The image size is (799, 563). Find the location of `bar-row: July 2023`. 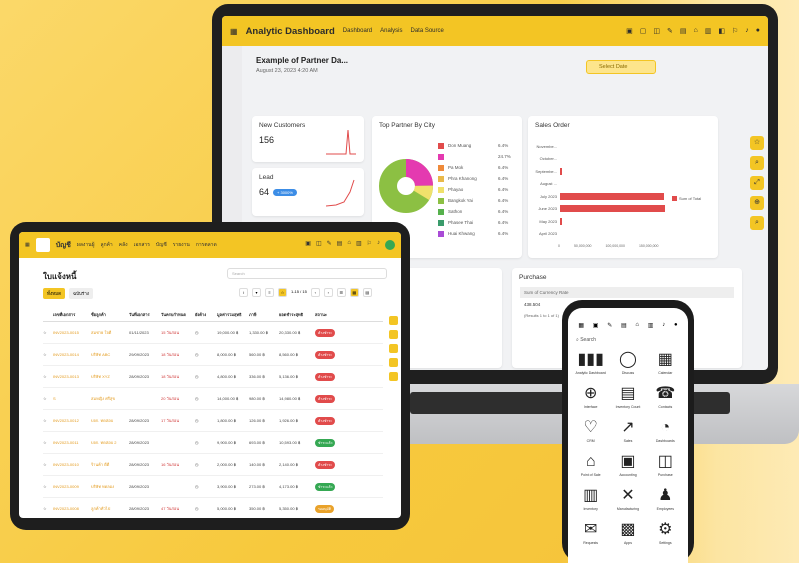

bar-row: July 2023 is located at coordinates (598, 196).